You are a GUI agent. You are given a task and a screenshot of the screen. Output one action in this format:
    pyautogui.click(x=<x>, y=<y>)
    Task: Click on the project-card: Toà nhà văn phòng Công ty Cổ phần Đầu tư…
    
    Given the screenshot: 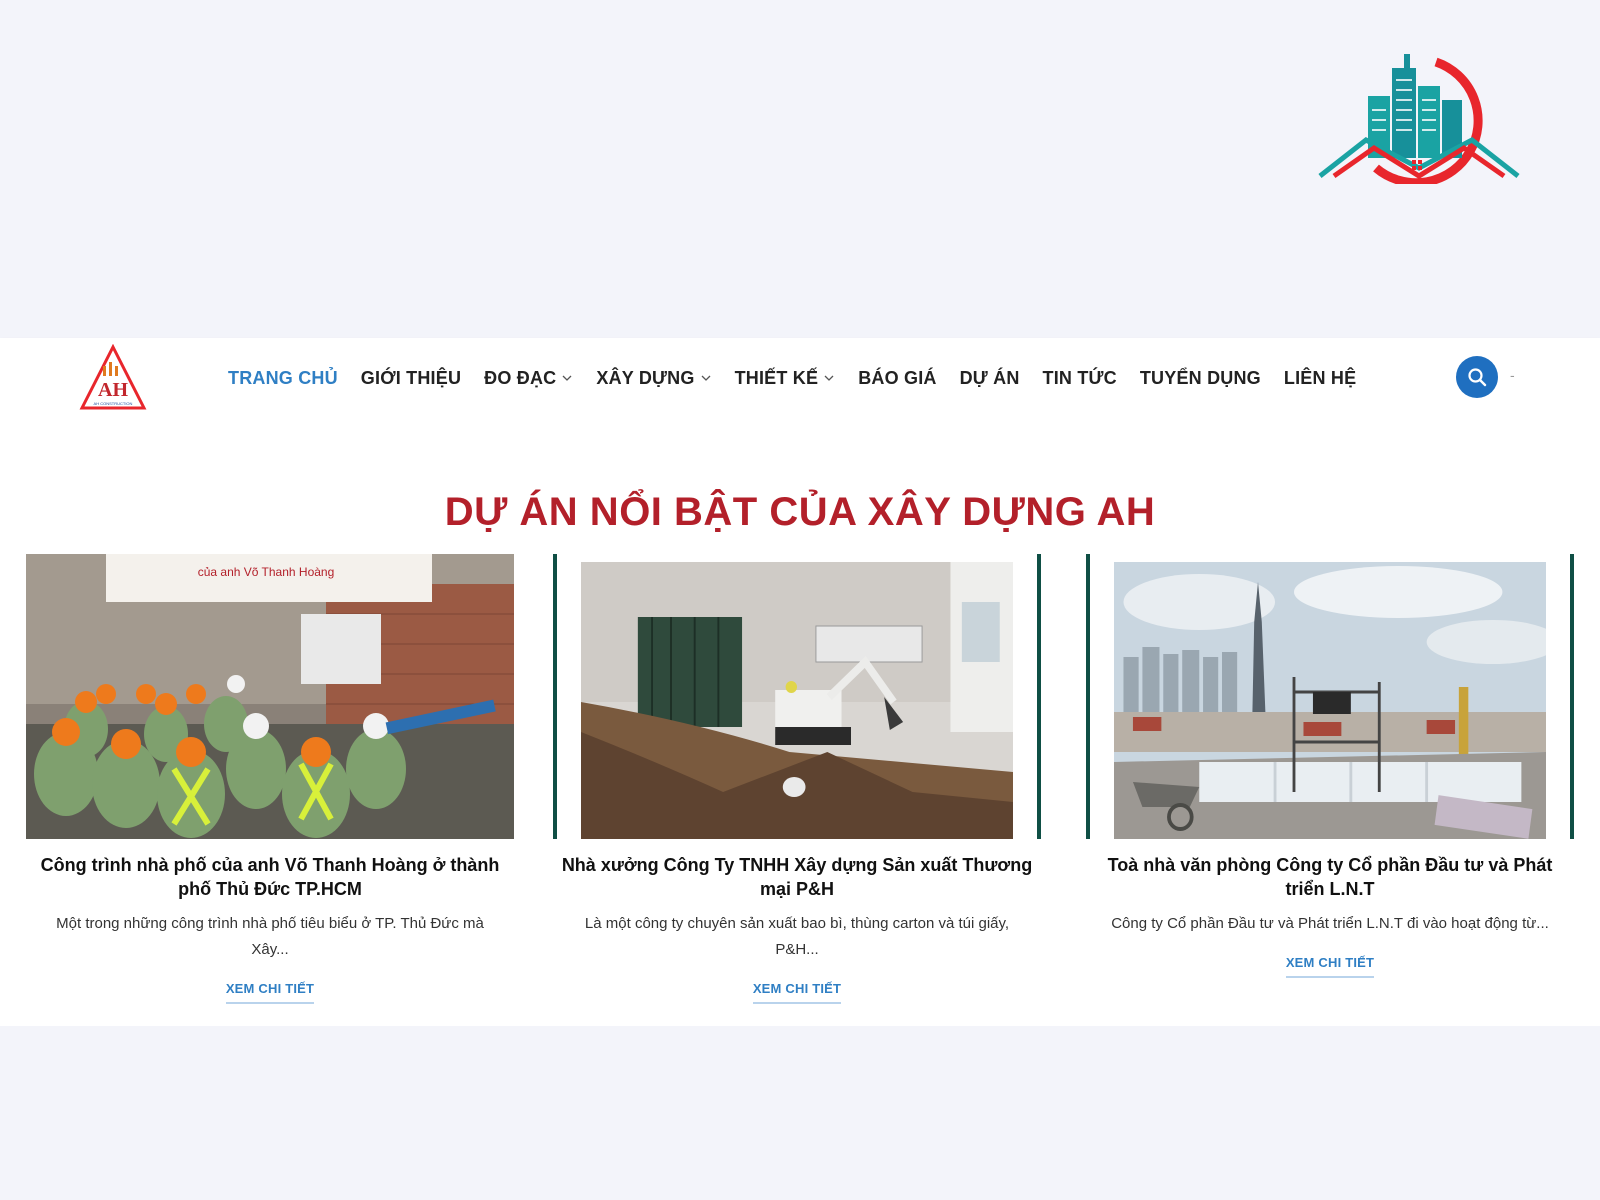 What is the action you would take?
    pyautogui.click(x=1330, y=766)
    